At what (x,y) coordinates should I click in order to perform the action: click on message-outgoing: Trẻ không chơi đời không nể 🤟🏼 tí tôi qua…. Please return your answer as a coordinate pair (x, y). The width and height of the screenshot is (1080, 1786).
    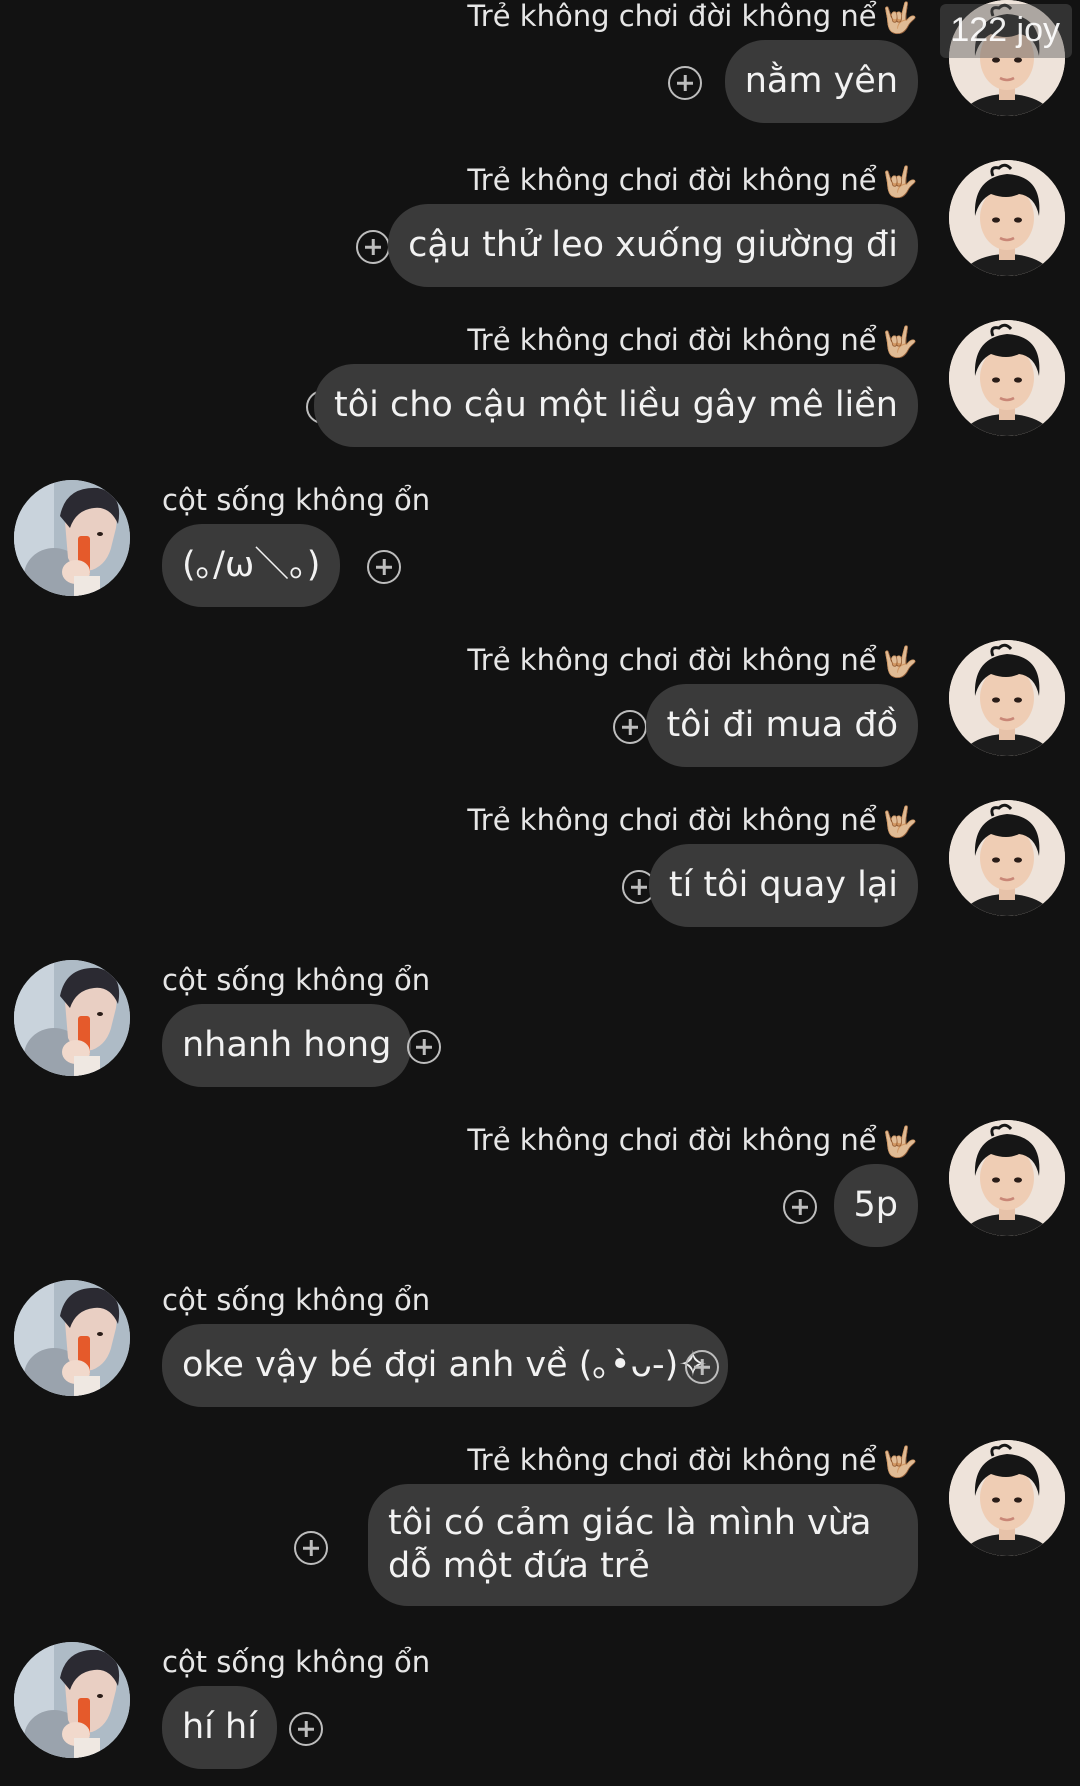
    Looking at the image, I should click on (540, 863).